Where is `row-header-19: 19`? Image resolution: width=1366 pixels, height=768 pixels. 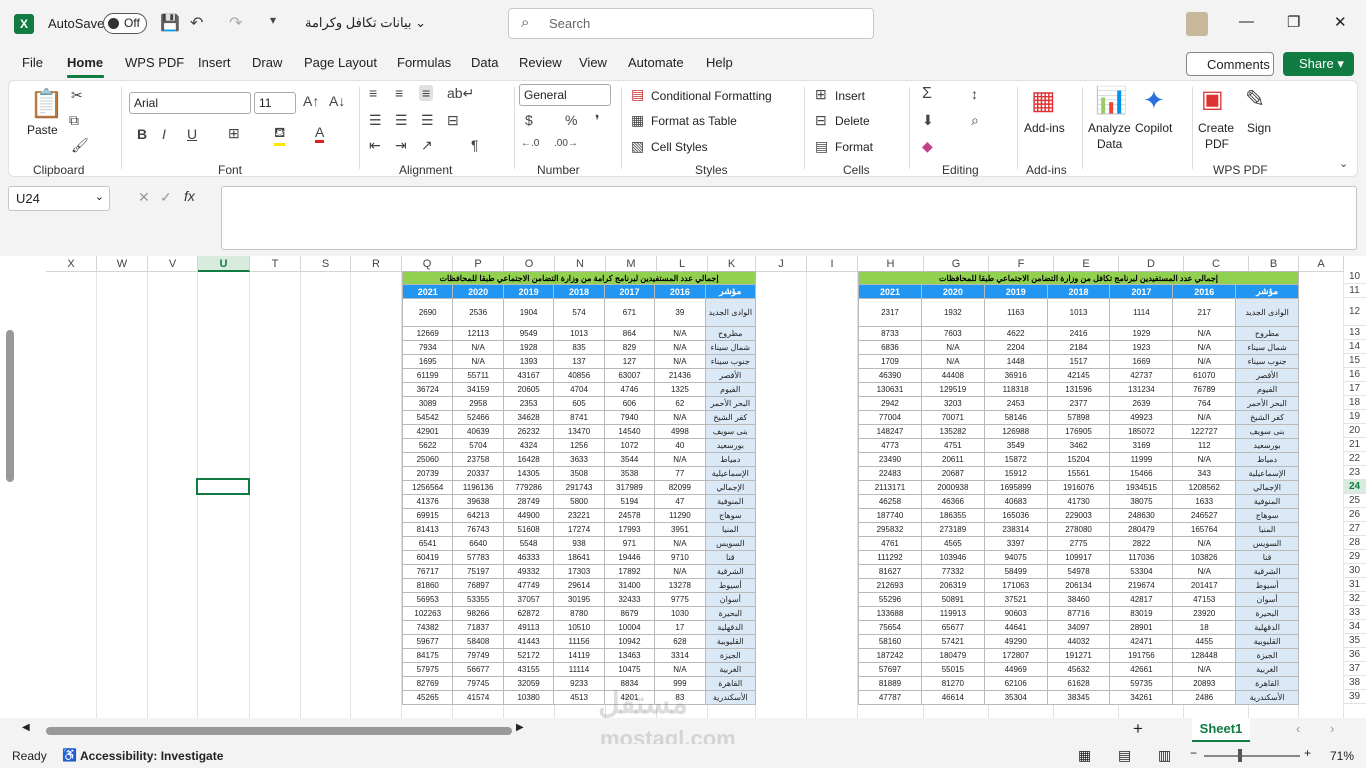 row-header-19: 19 is located at coordinates (1354, 417).